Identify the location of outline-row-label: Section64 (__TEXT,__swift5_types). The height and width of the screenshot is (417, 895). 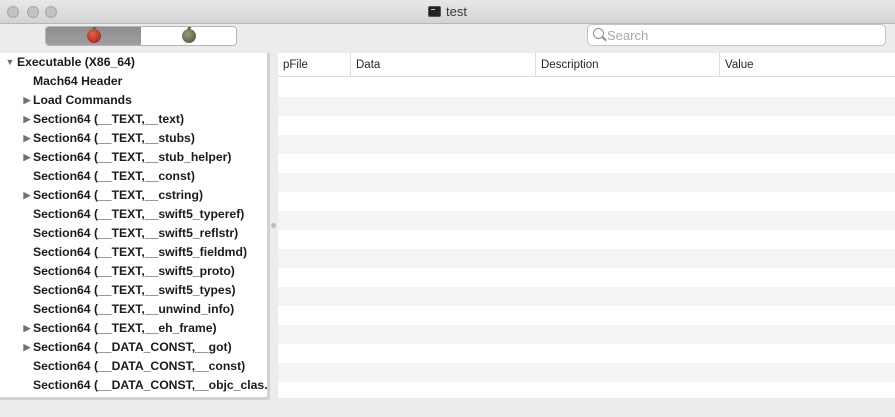
(134, 290).